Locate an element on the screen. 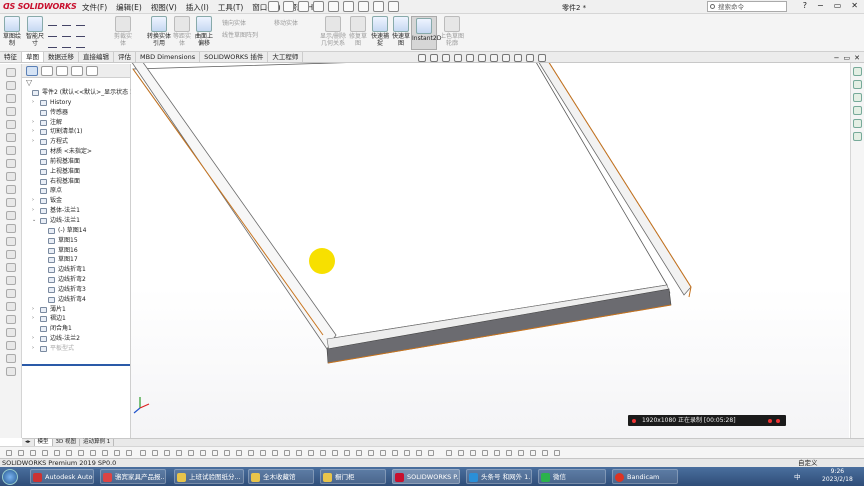 This screenshot has width=864, height=486. tab-arrows: ◂▸ is located at coordinates (28, 442).